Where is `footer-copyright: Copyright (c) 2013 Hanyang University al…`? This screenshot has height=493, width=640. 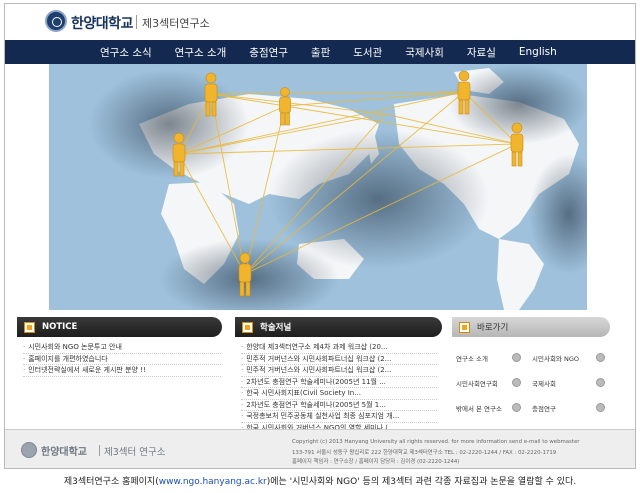 footer-copyright: Copyright (c) 2013 Hanyang University al… is located at coordinates (436, 442).